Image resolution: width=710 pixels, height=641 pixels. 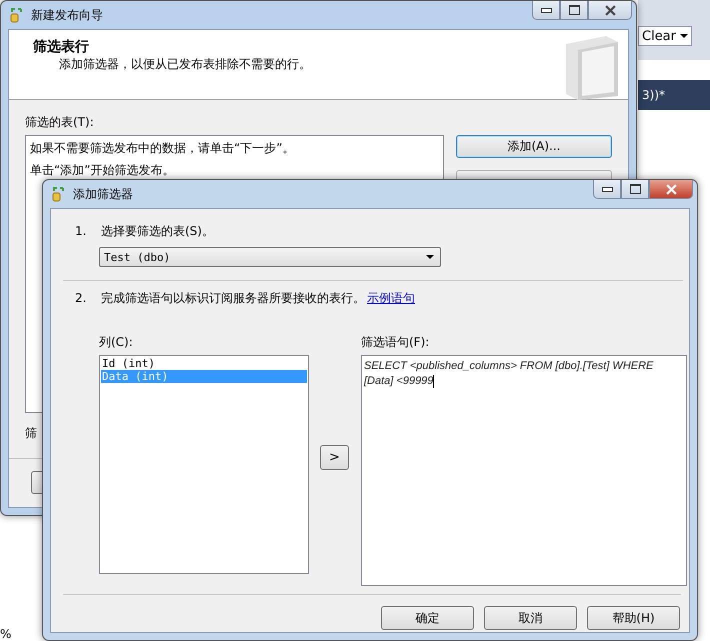 I want to click on example-link: 示例语句, so click(x=391, y=298).